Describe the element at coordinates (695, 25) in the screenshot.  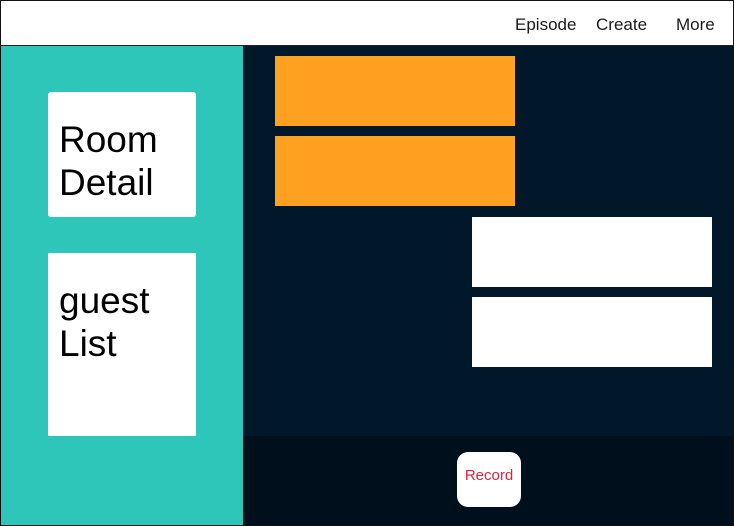
I see `nav-more: More` at that location.